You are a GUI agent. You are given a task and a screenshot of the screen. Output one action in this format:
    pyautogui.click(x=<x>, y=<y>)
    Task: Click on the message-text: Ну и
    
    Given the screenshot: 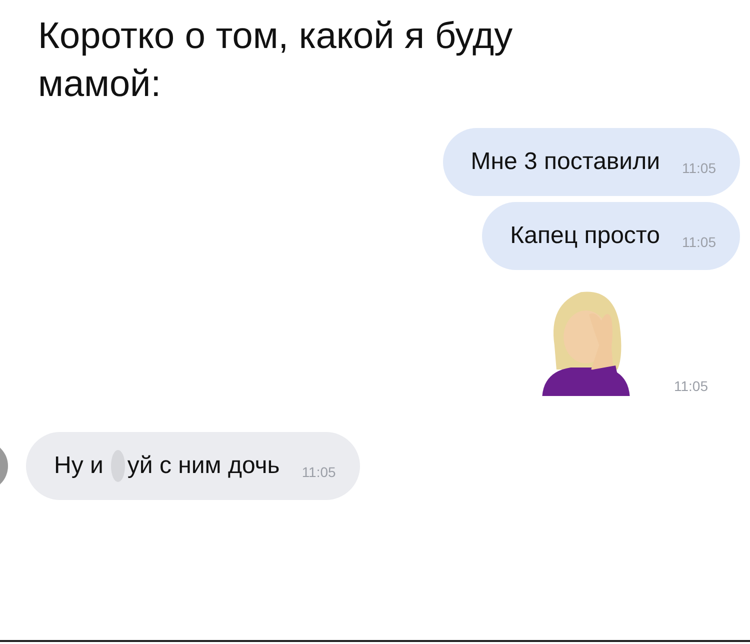 What is the action you would take?
    pyautogui.click(x=79, y=466)
    